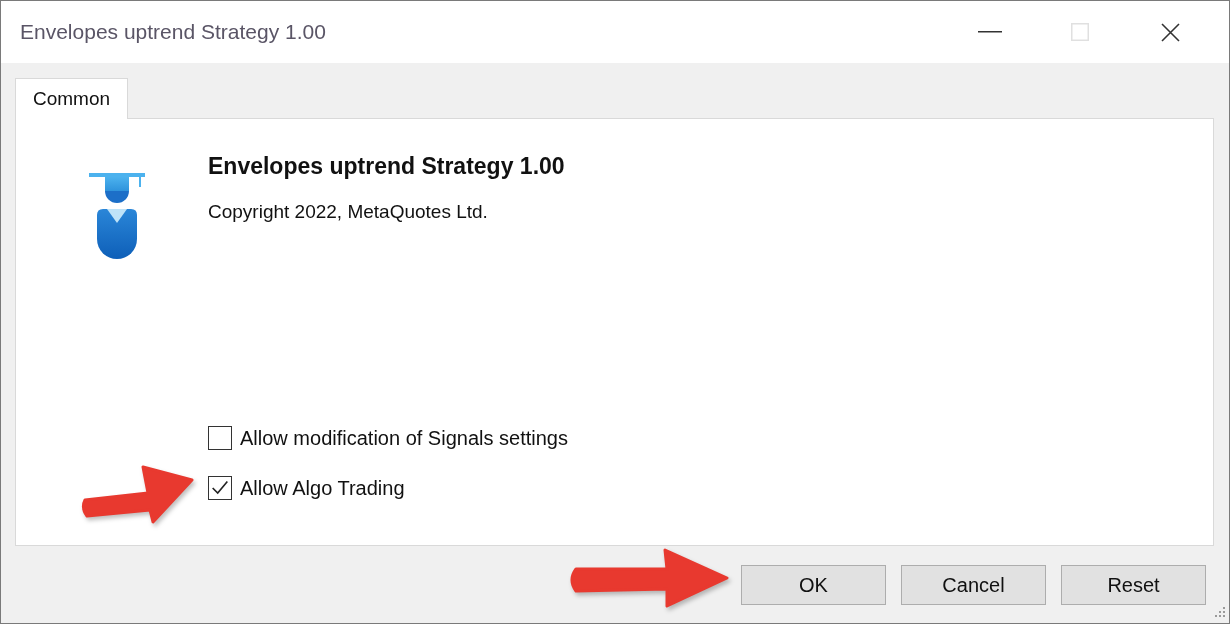 The width and height of the screenshot is (1230, 624). I want to click on checkbox-label: Allow Algo Trading, so click(322, 488).